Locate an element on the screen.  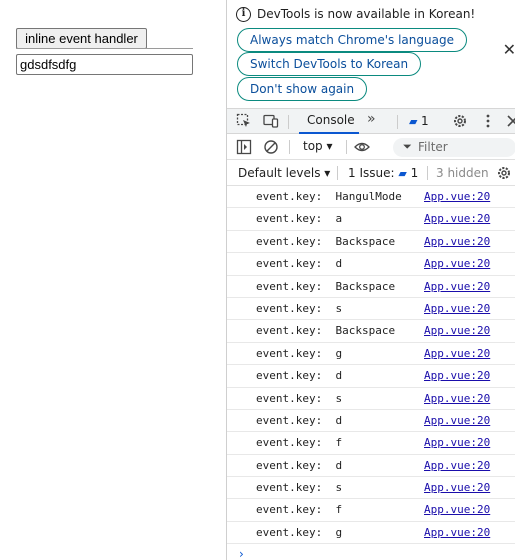
infobar-message: DevTools is now available in Korean! is located at coordinates (366, 14).